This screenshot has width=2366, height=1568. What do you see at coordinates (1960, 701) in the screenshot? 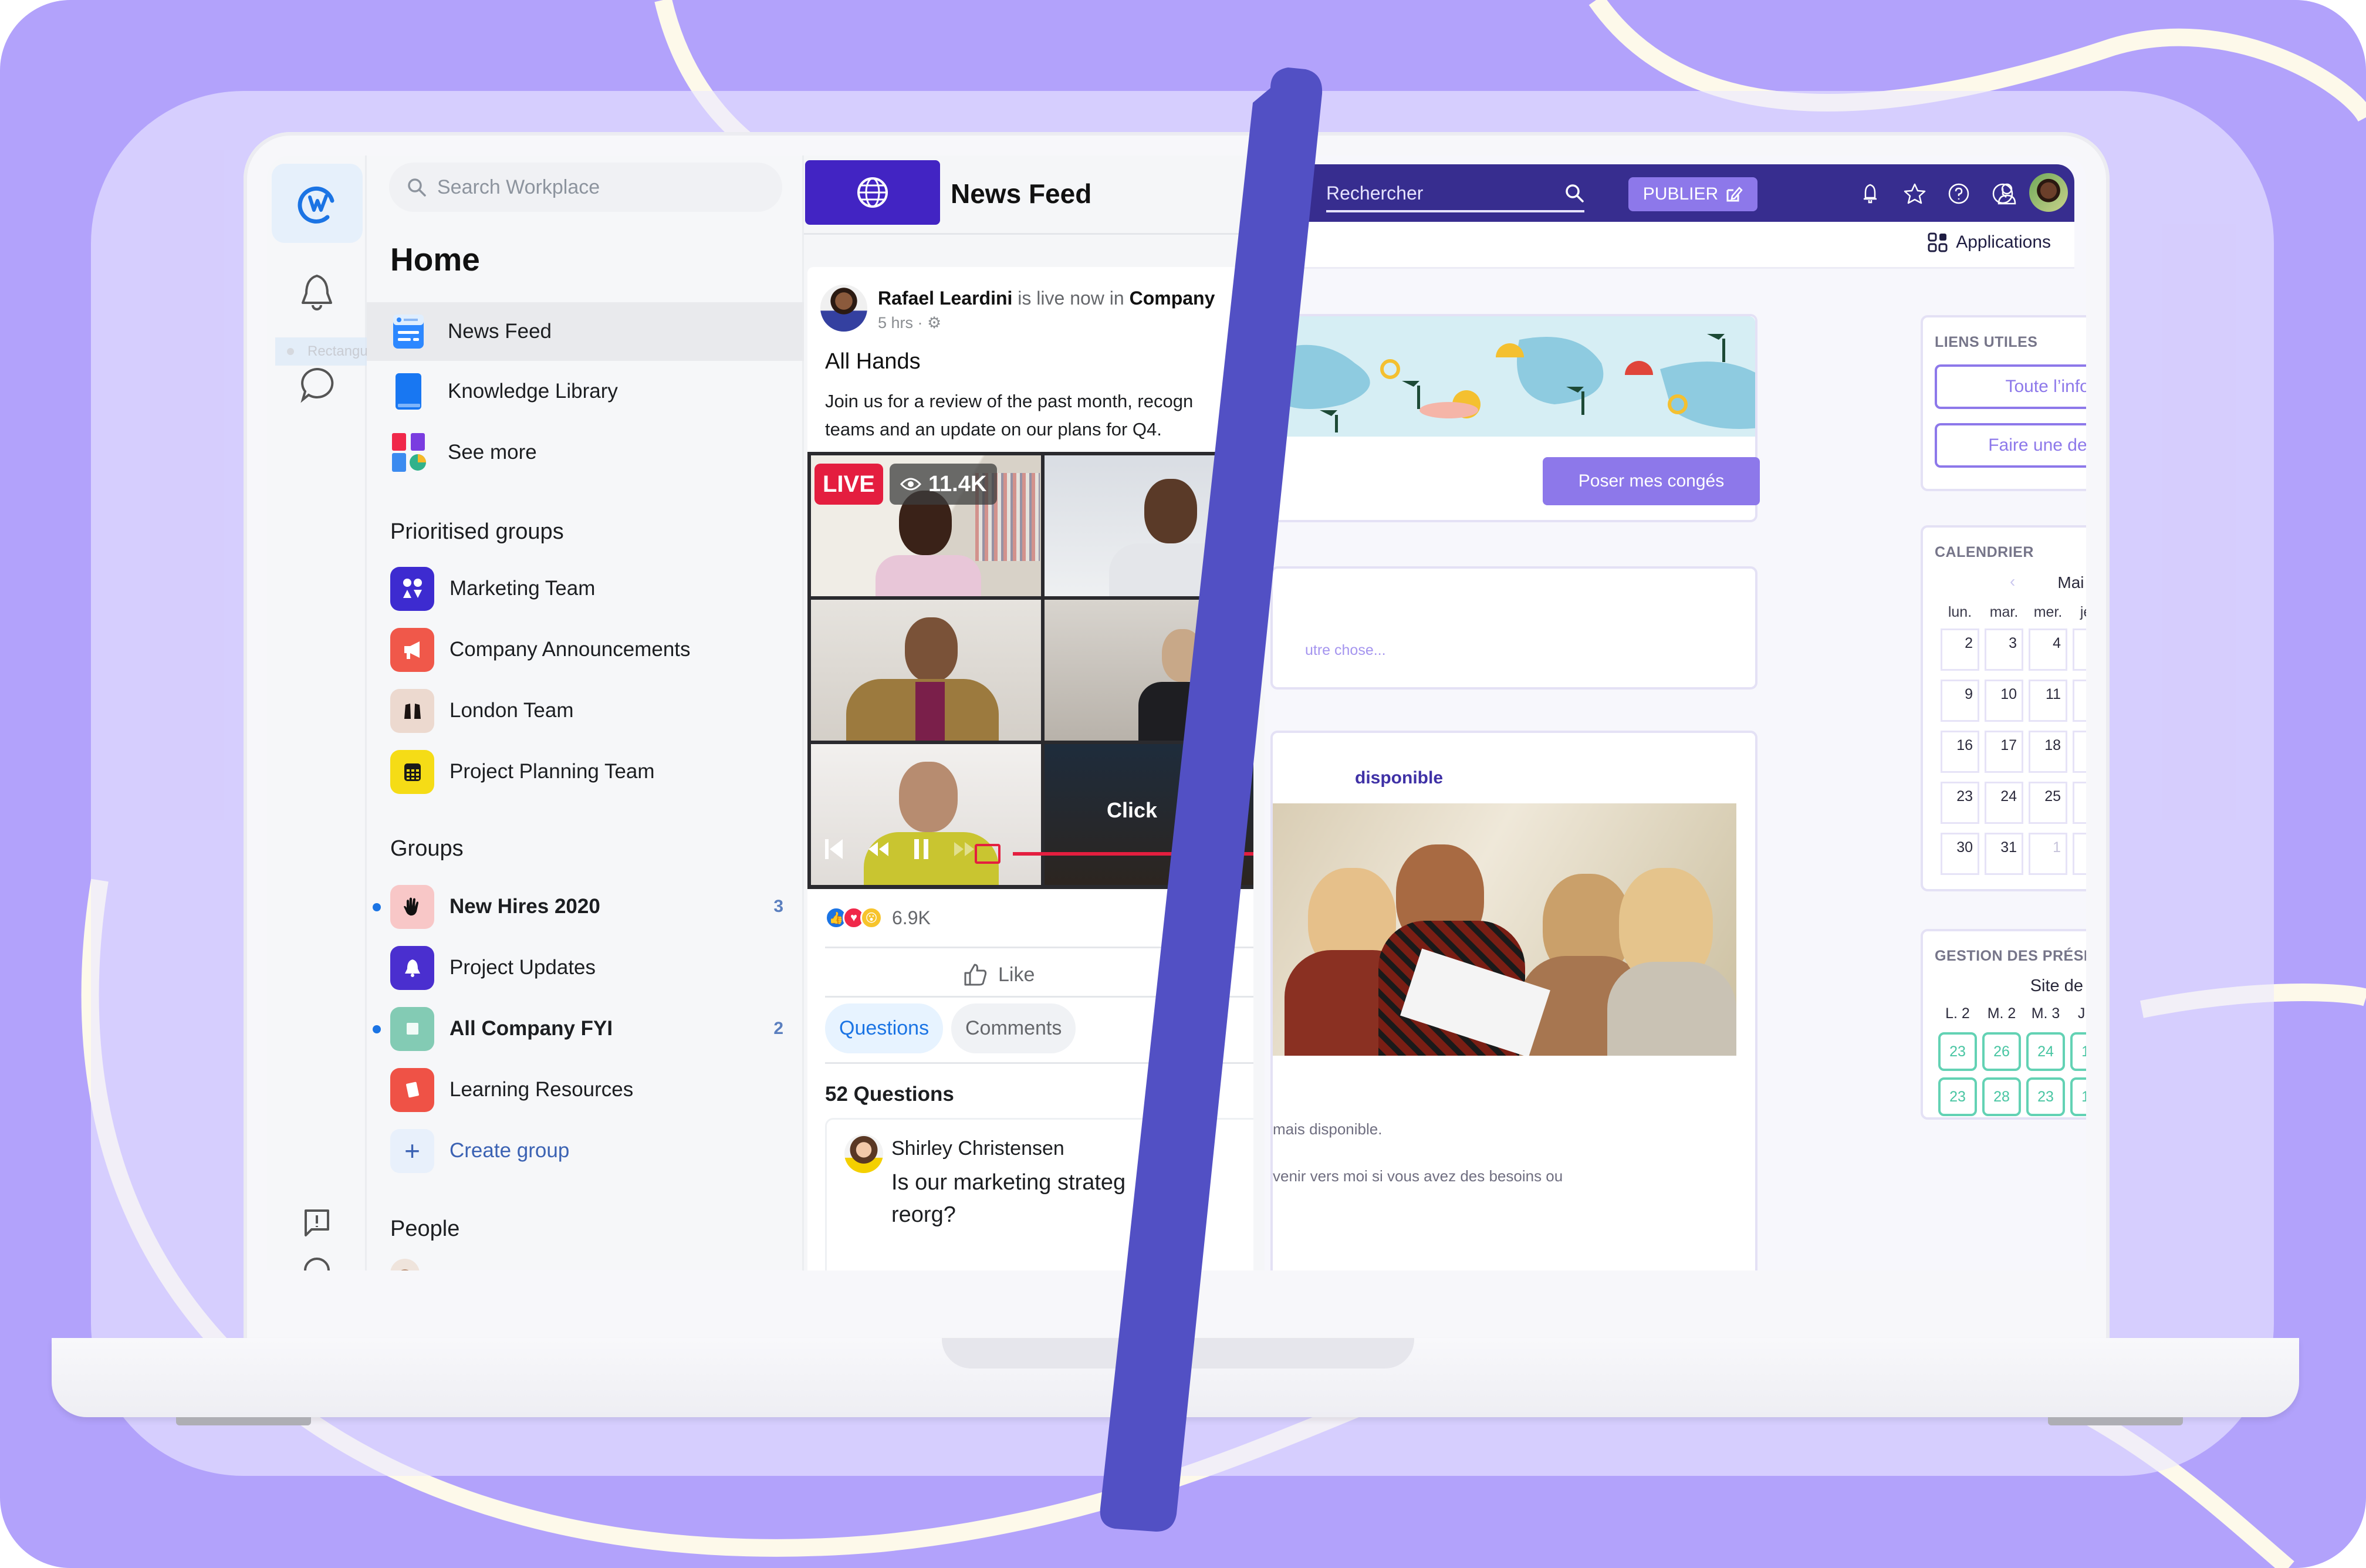
I see `calendar-day: 9` at bounding box center [1960, 701].